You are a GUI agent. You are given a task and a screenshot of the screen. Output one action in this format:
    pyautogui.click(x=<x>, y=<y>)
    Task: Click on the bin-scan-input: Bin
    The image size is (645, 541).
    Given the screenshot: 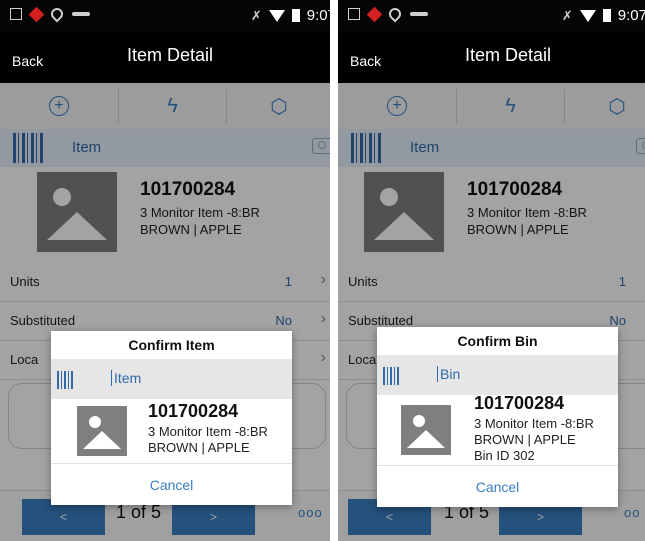 What is the action you would take?
    pyautogui.click(x=448, y=374)
    